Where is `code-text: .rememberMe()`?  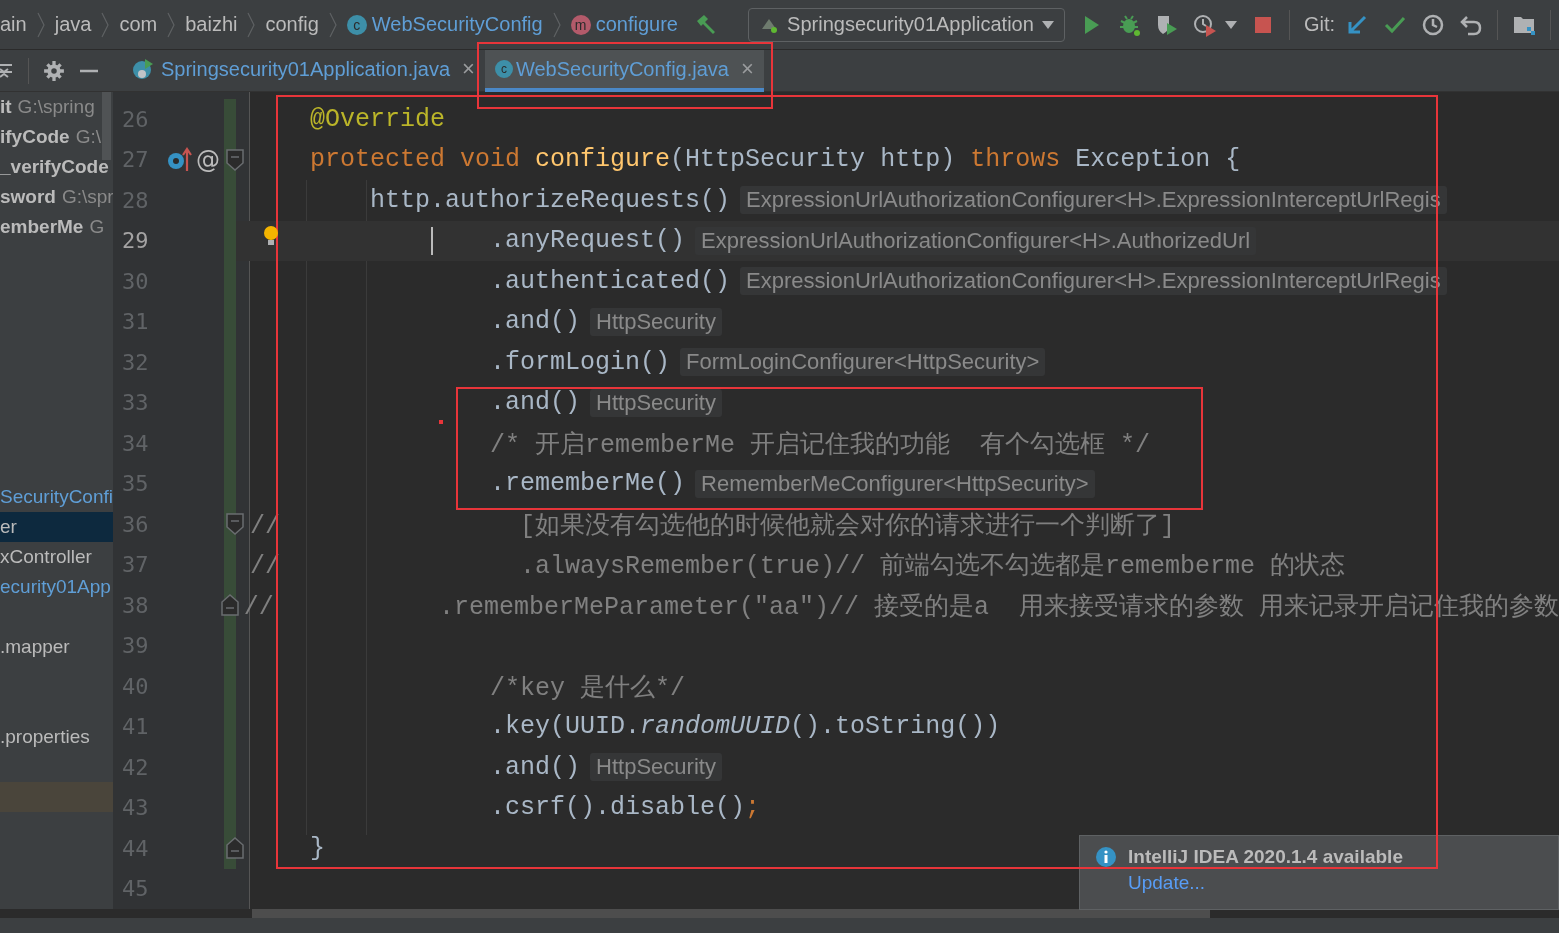 code-text: .rememberMe() is located at coordinates (588, 484).